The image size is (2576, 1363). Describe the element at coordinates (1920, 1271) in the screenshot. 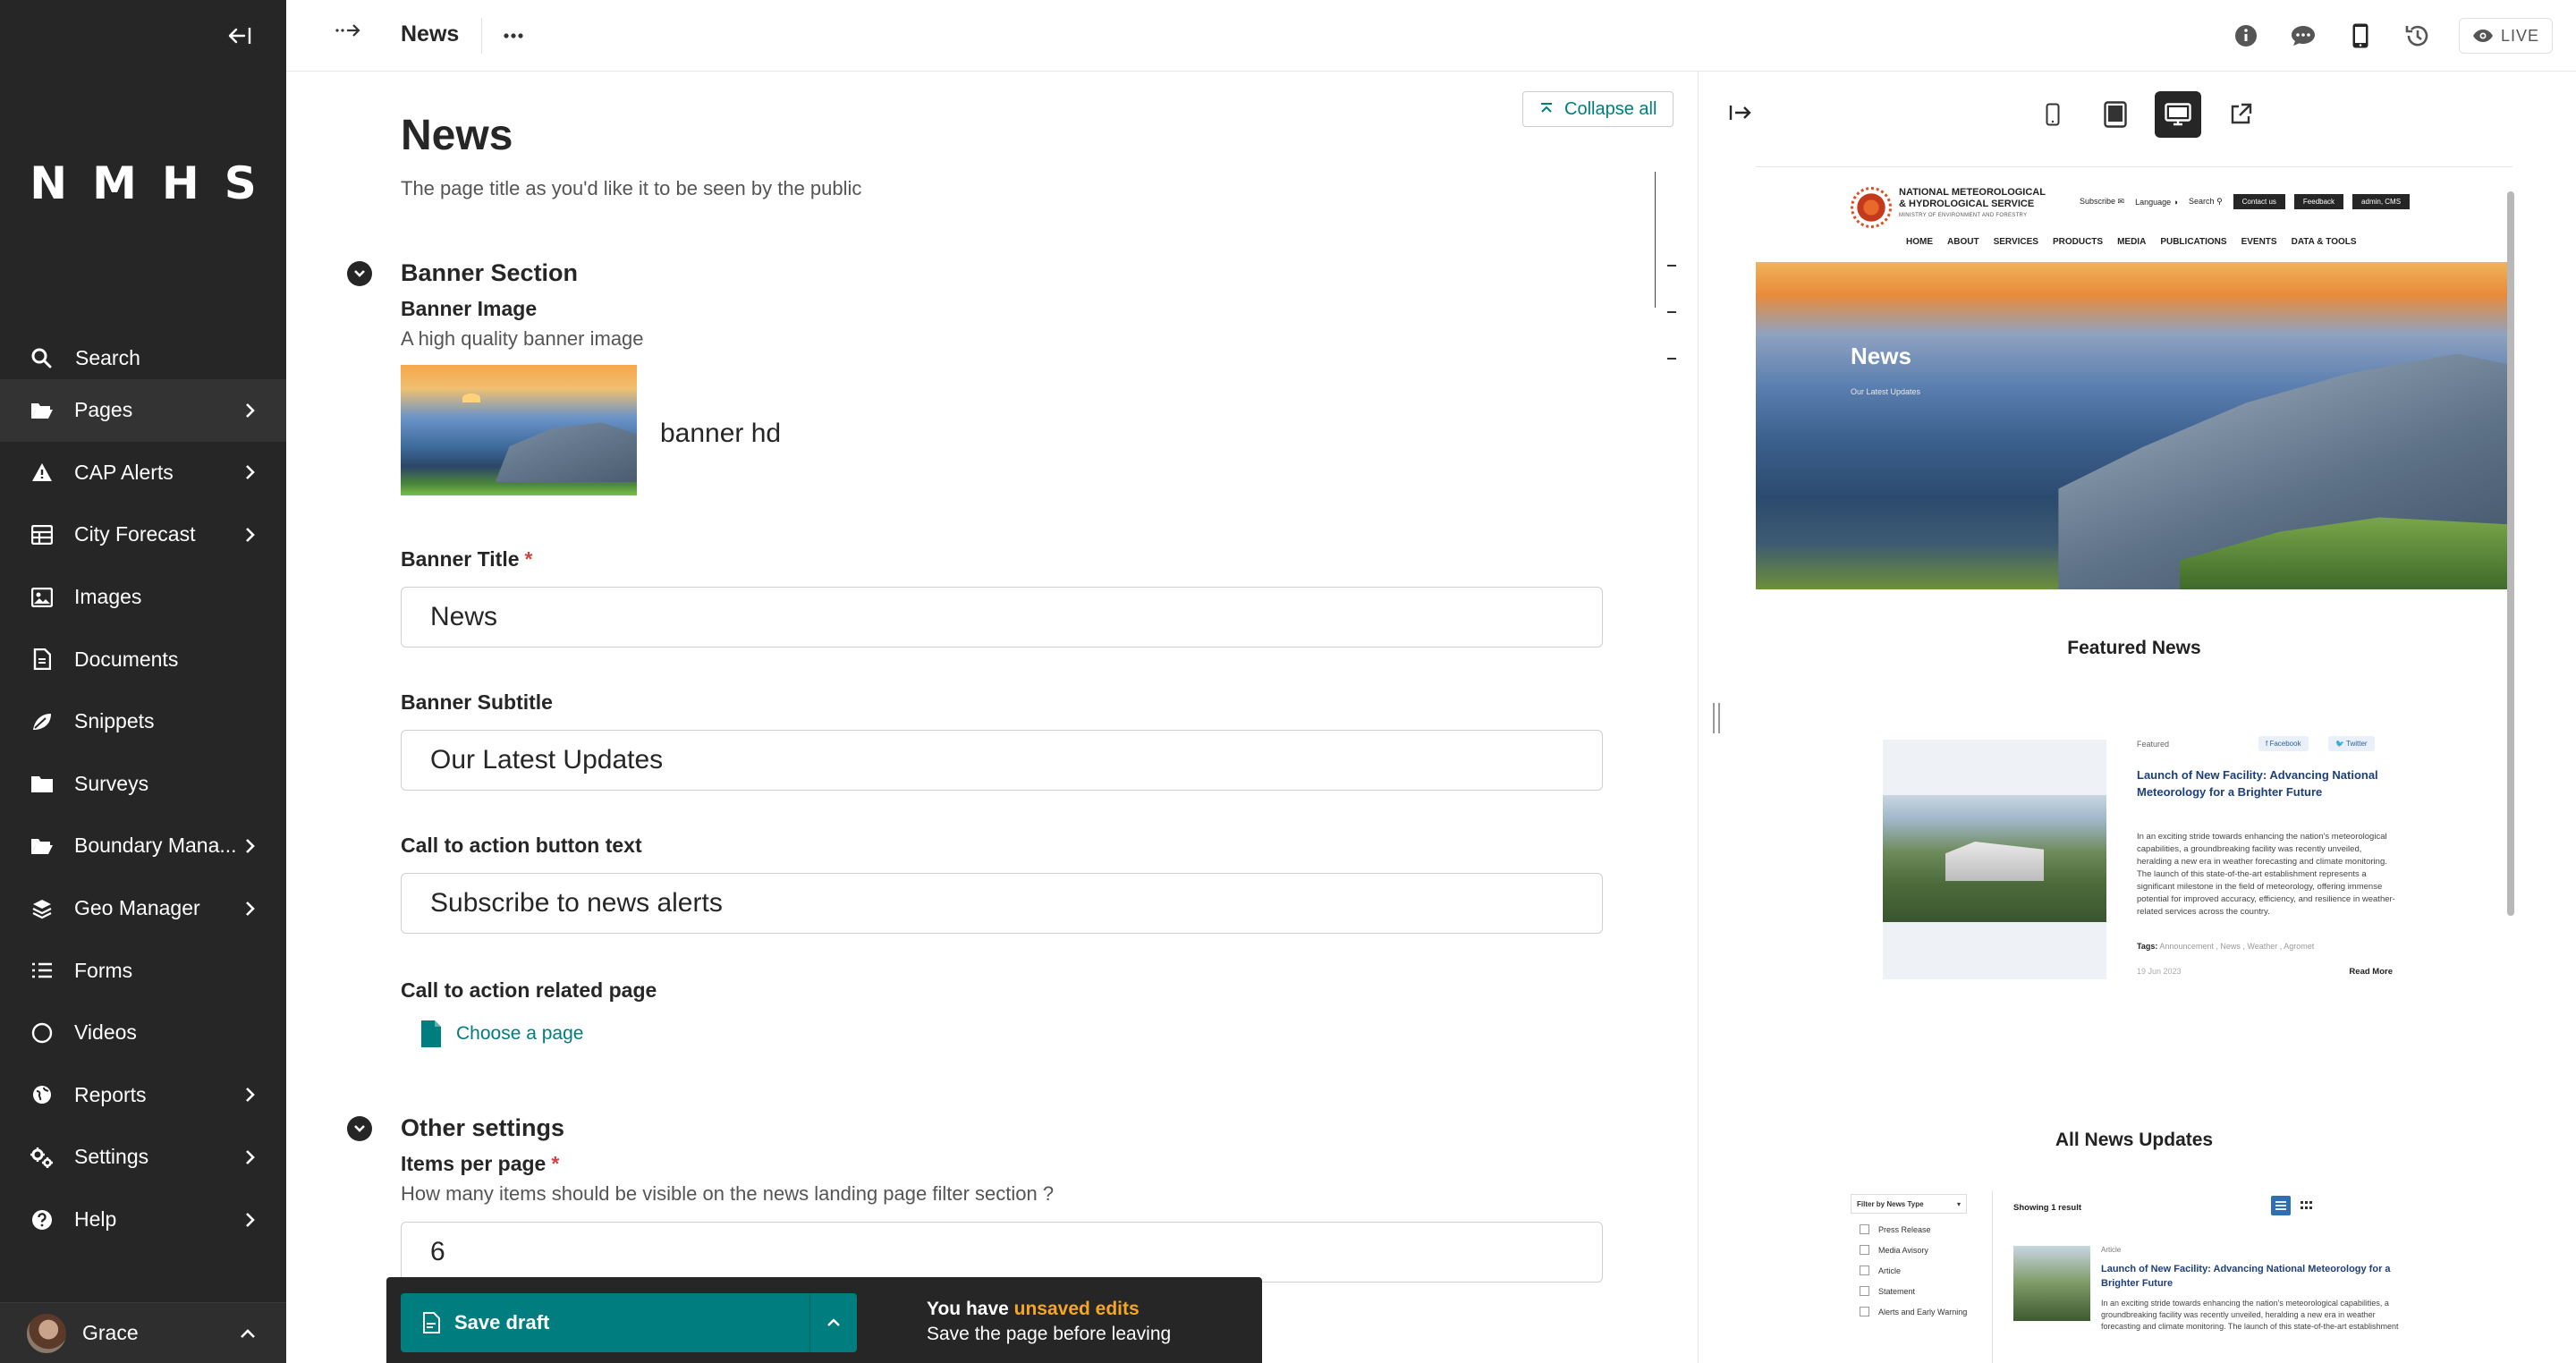

I see `filter-option: Article` at that location.